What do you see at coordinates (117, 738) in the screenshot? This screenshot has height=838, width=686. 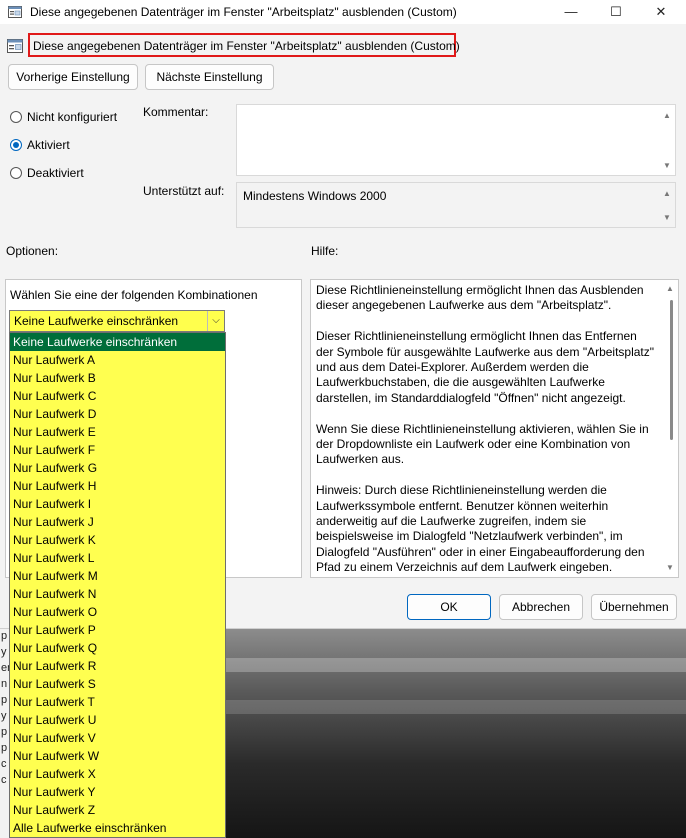 I see `dropdown-option: Nur Laufwerk V` at bounding box center [117, 738].